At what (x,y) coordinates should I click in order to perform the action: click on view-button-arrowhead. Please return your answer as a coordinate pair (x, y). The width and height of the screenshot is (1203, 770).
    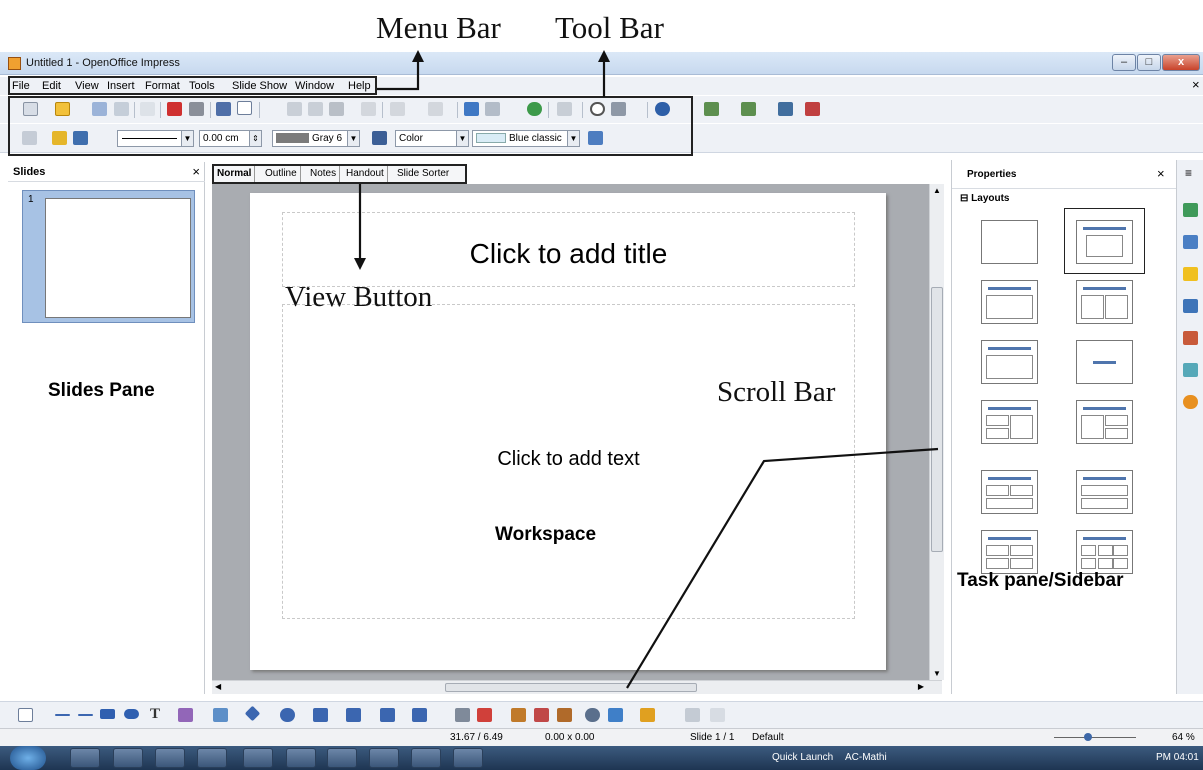
    Looking at the image, I should click on (360, 264).